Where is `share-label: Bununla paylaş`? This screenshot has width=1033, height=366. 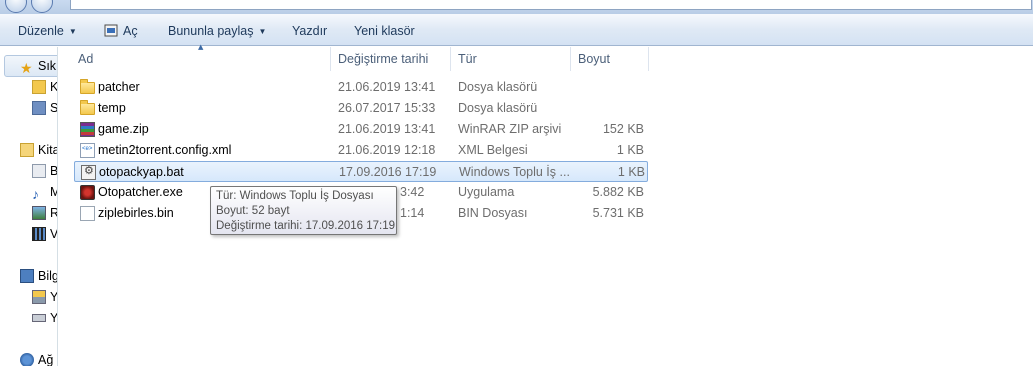 share-label: Bununla paylaş is located at coordinates (211, 31).